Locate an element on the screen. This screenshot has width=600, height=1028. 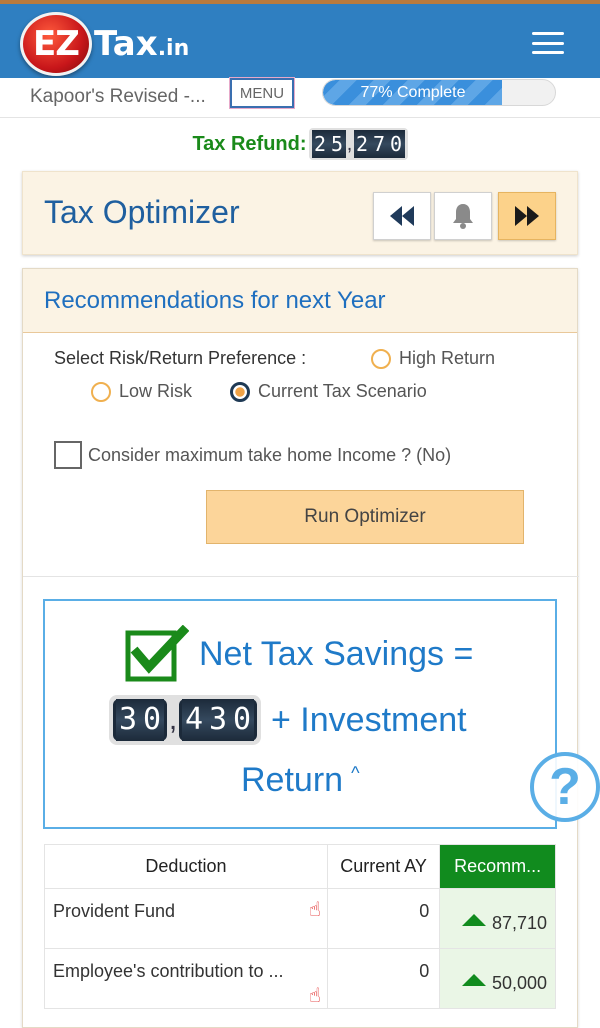
deduction-name-cell: Provident Fund ☝ is located at coordinates (186, 918).